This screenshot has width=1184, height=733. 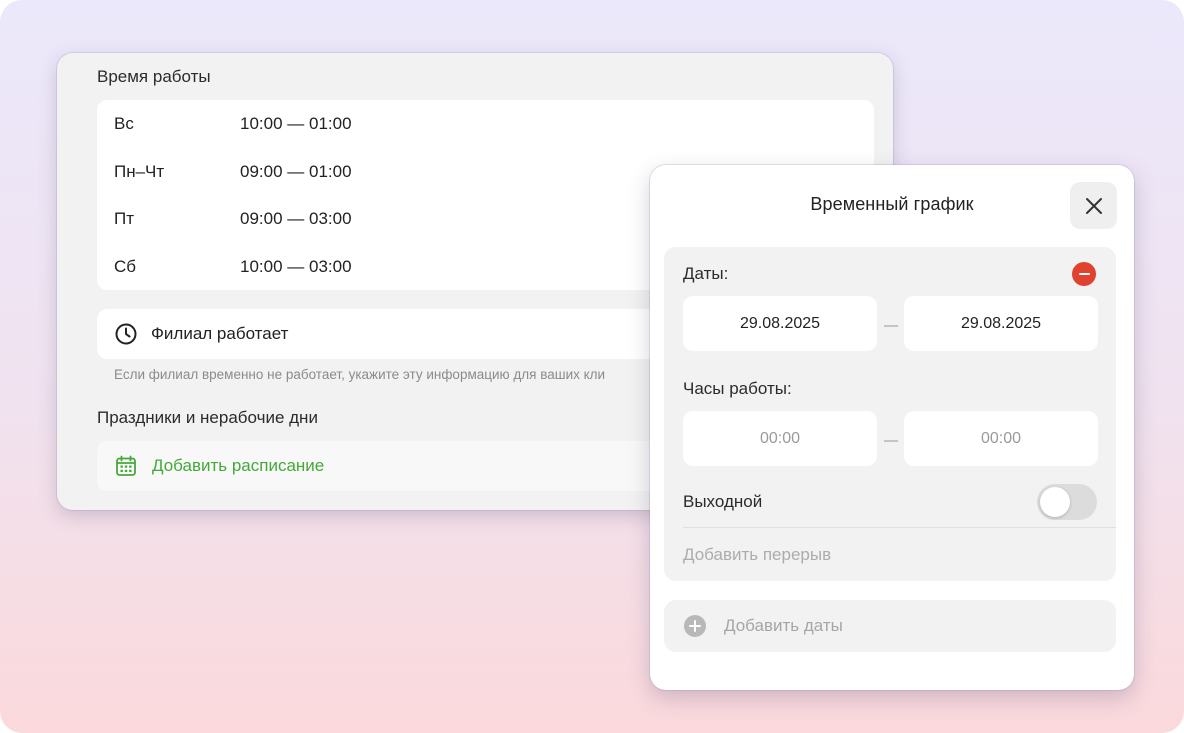 What do you see at coordinates (1055, 502) in the screenshot?
I see `toggle-knob` at bounding box center [1055, 502].